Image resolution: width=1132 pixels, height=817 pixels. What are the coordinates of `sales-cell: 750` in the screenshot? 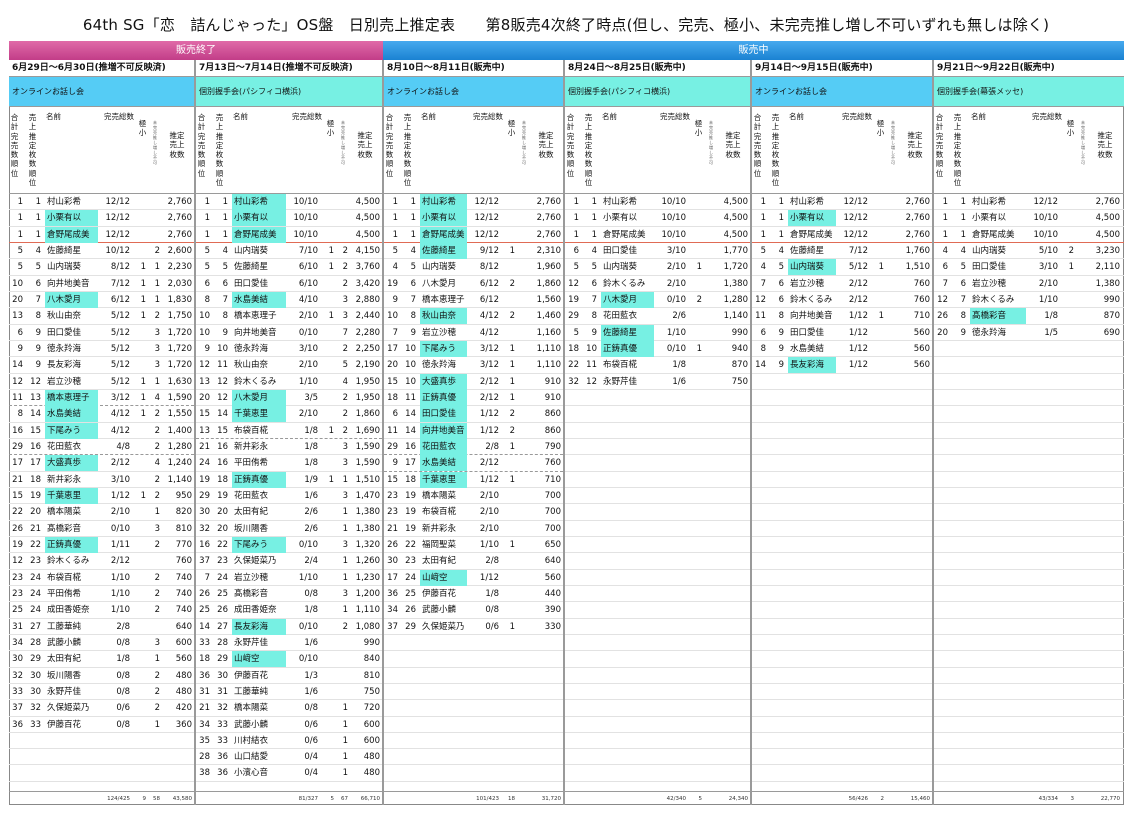 It's located at (739, 381).